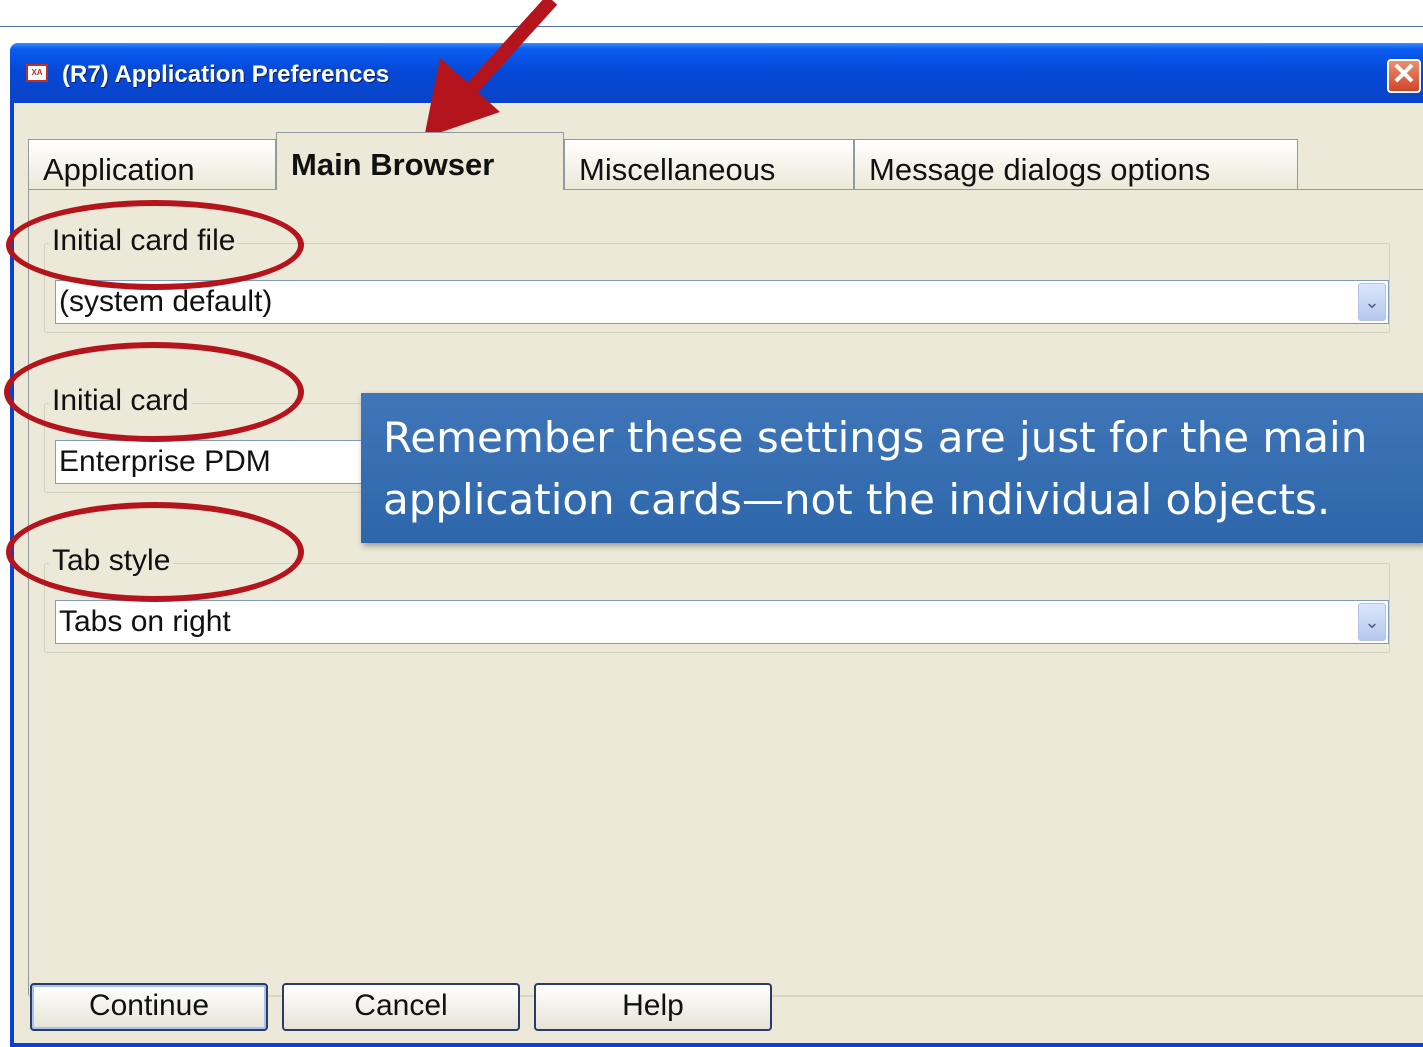  I want to click on tab-main-browser: Main Browser, so click(420, 161).